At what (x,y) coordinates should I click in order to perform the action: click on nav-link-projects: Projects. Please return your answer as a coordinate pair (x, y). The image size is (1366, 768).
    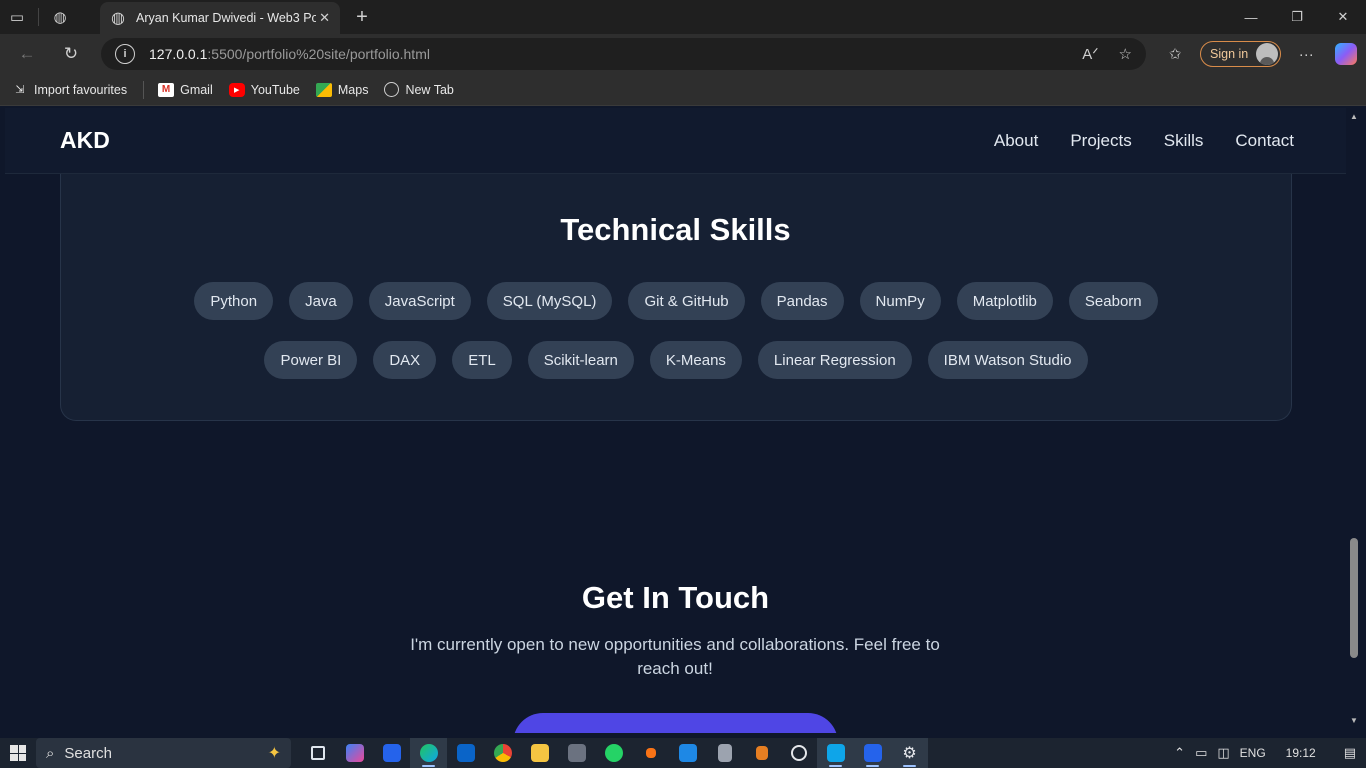
    Looking at the image, I should click on (1100, 141).